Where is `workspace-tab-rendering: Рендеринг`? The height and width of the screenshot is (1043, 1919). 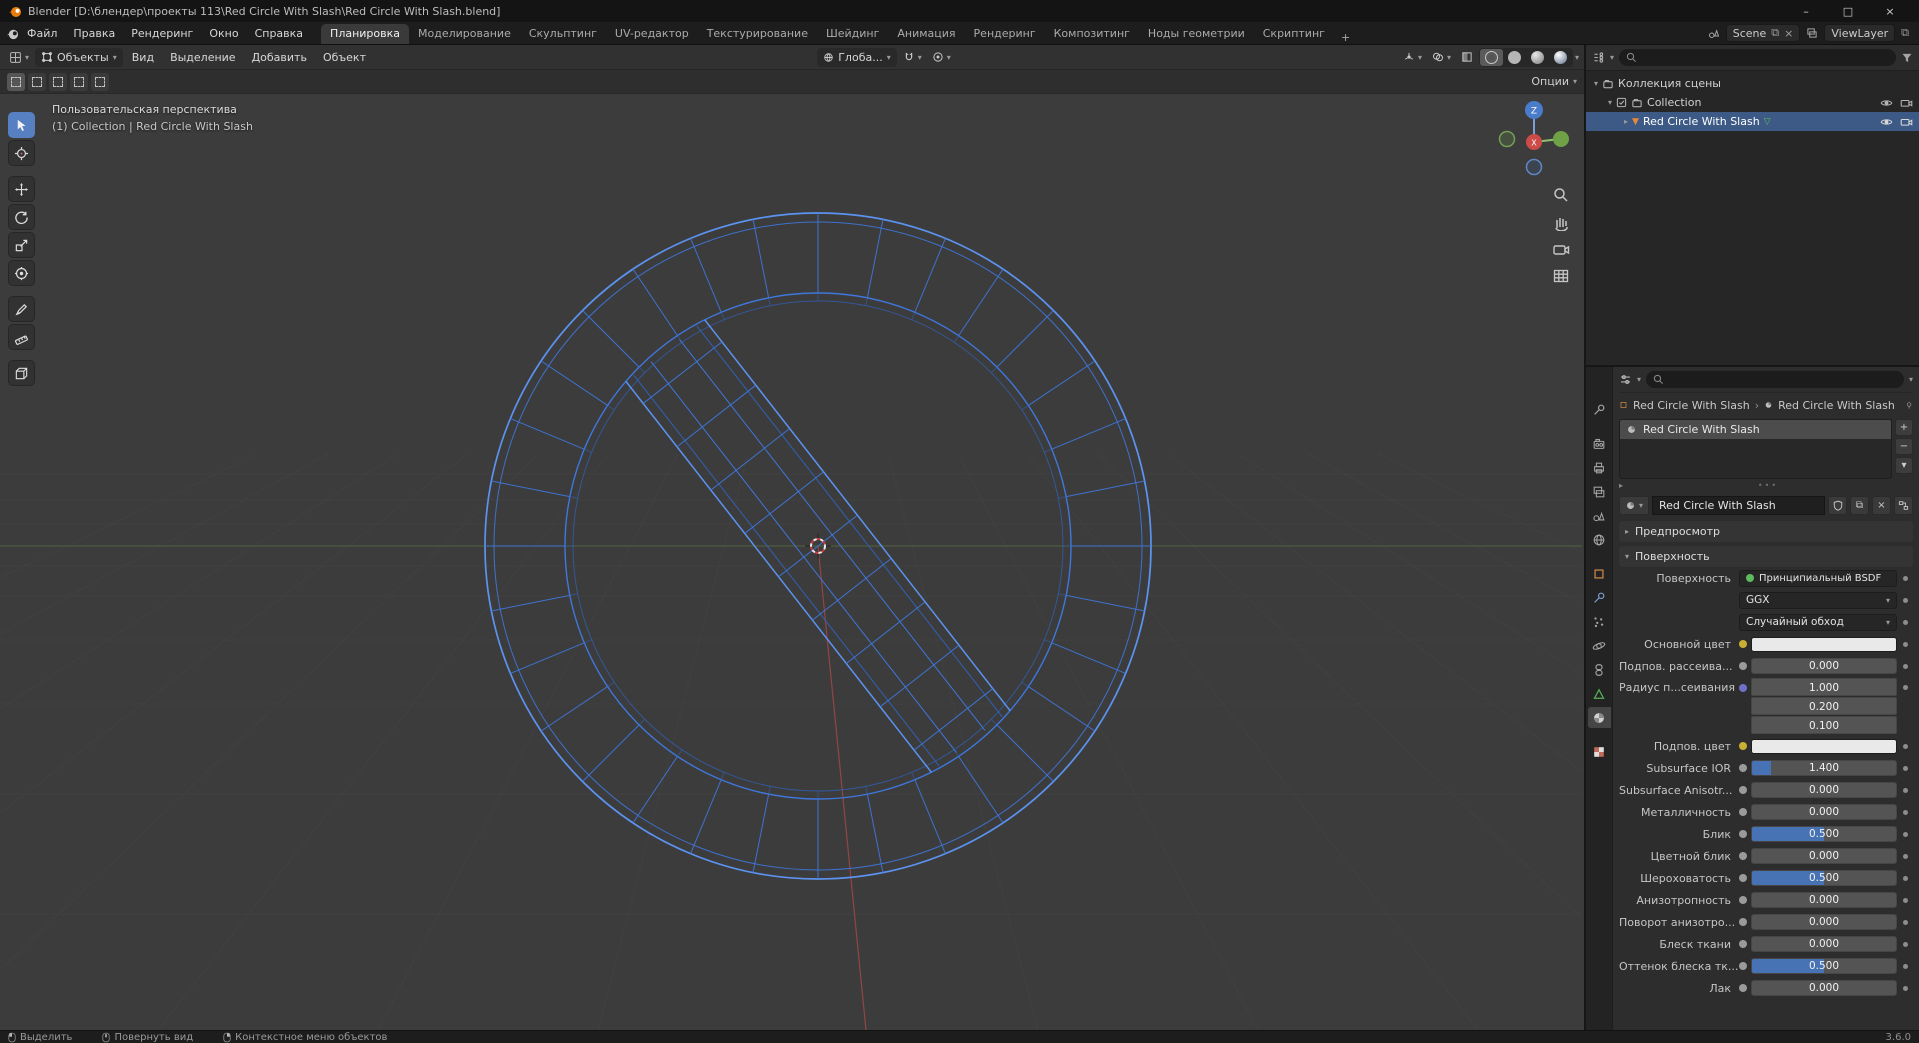
workspace-tab-rendering: Рендеринг is located at coordinates (1005, 34).